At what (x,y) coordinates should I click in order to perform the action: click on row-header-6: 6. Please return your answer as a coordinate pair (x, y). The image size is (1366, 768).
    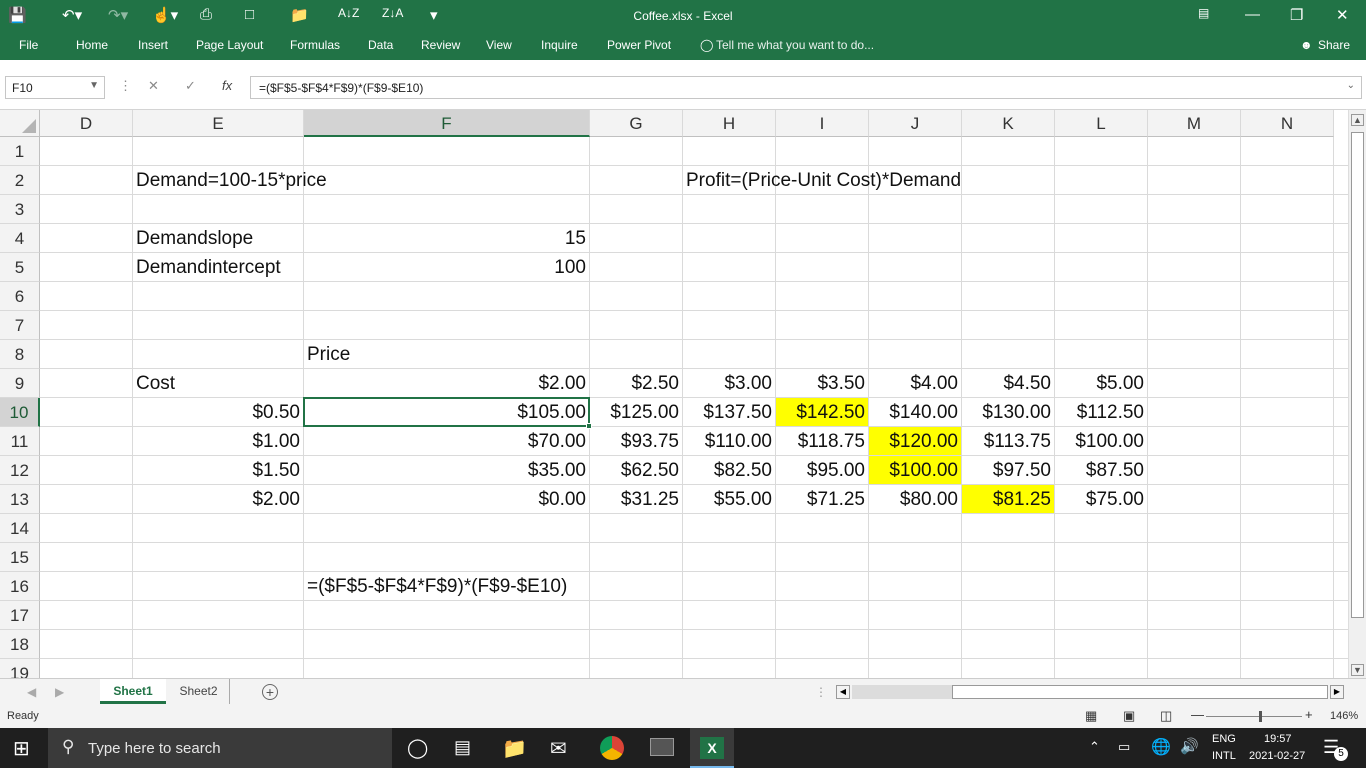
    Looking at the image, I should click on (20, 296).